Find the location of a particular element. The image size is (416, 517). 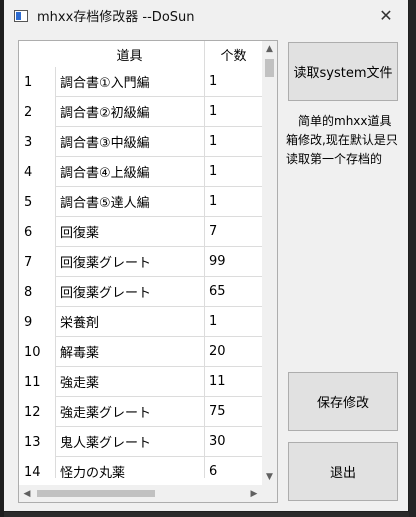

item-cell: 調合書②初級編 is located at coordinates (130, 112).